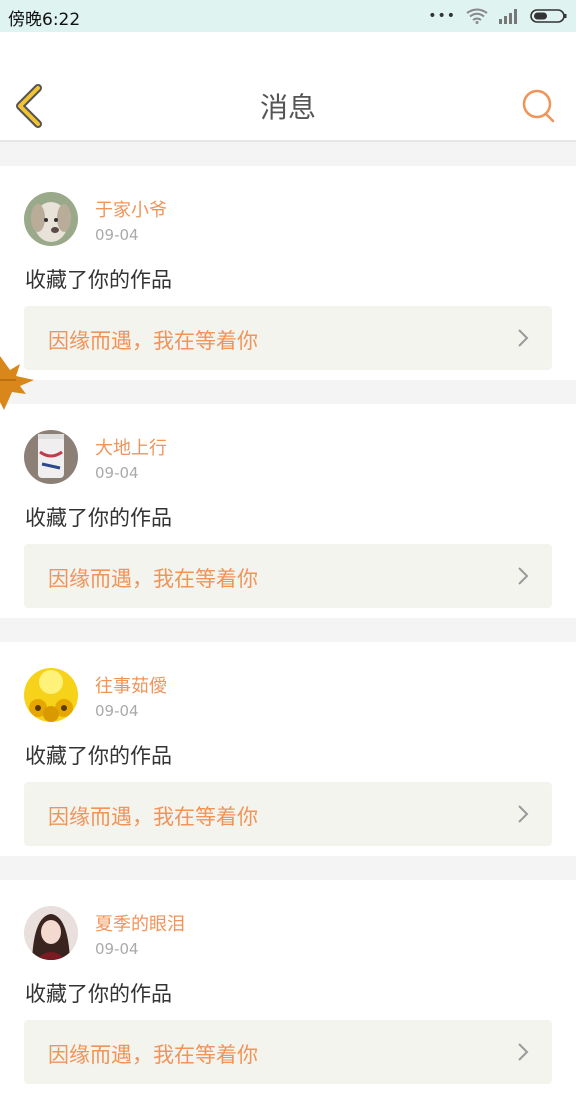 Image resolution: width=576 pixels, height=1094 pixels. I want to click on username: 大地上行, so click(131, 447).